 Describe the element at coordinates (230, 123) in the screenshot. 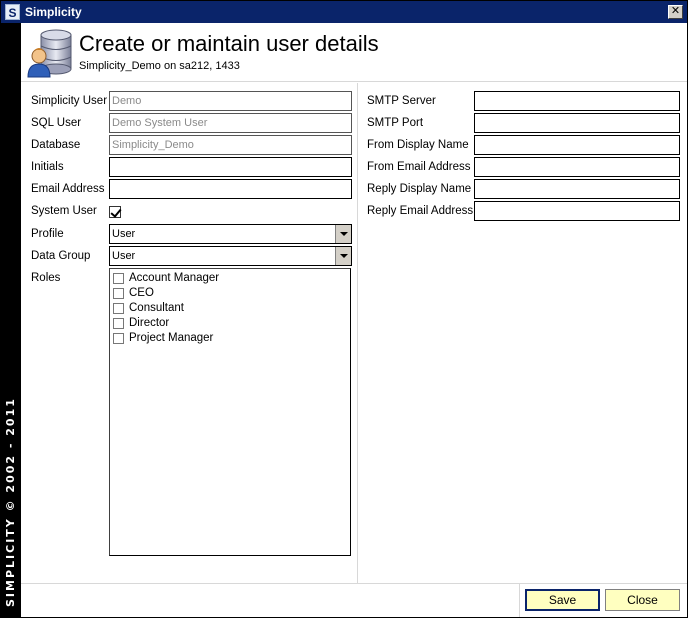

I see `sql-user-field: Demo System User` at that location.